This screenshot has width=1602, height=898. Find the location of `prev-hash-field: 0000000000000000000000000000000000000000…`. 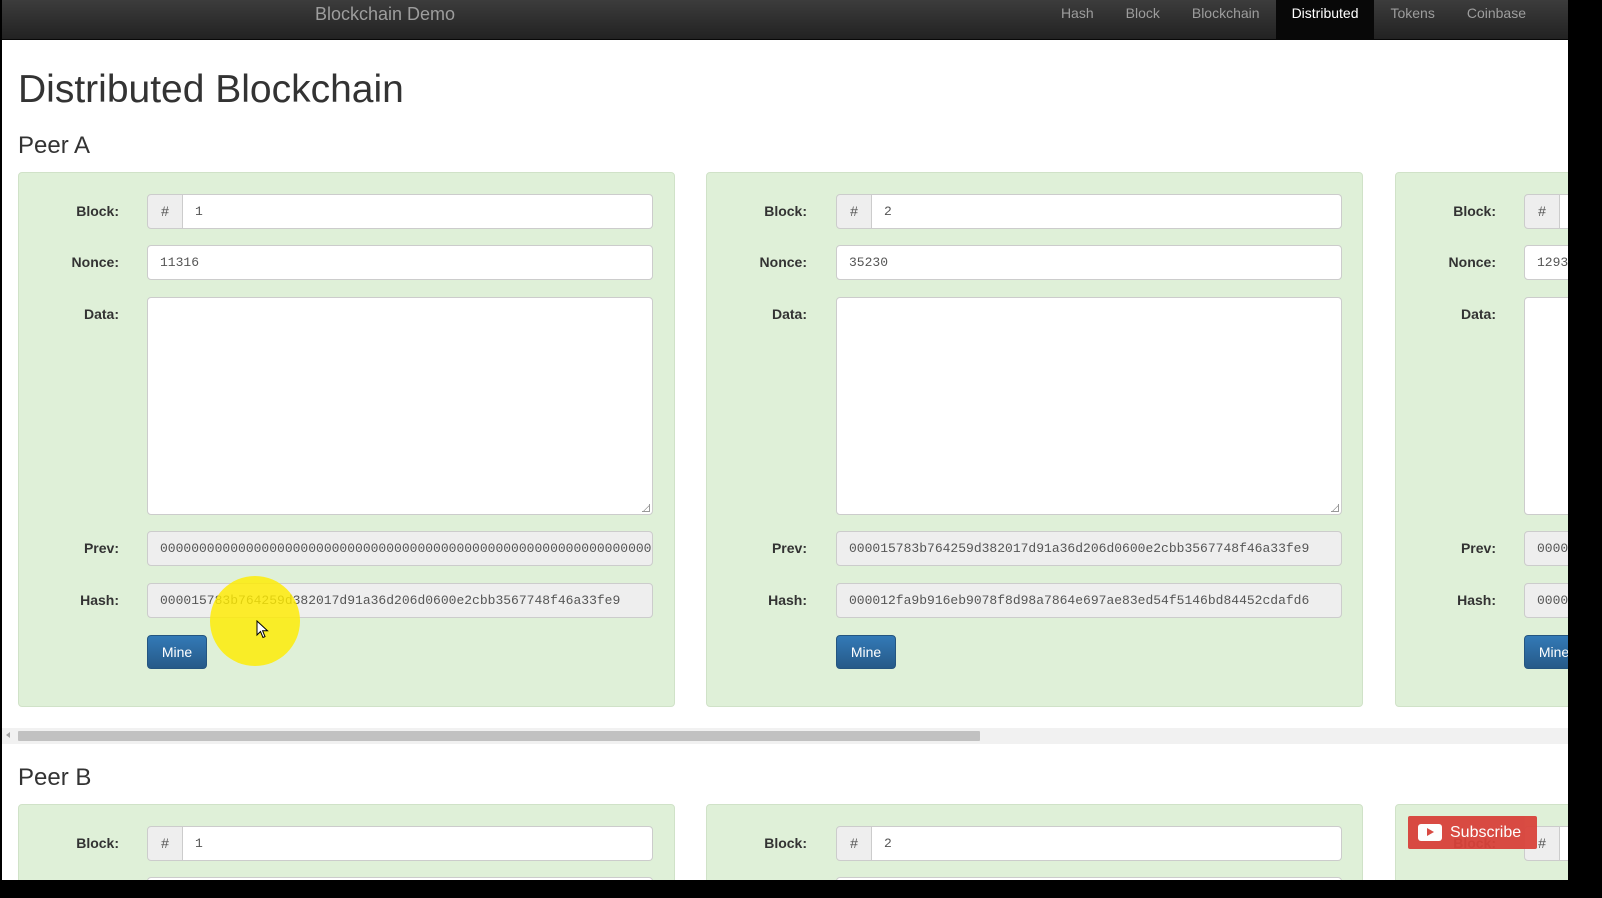

prev-hash-field: 0000000000000000000000000000000000000000… is located at coordinates (400, 548).